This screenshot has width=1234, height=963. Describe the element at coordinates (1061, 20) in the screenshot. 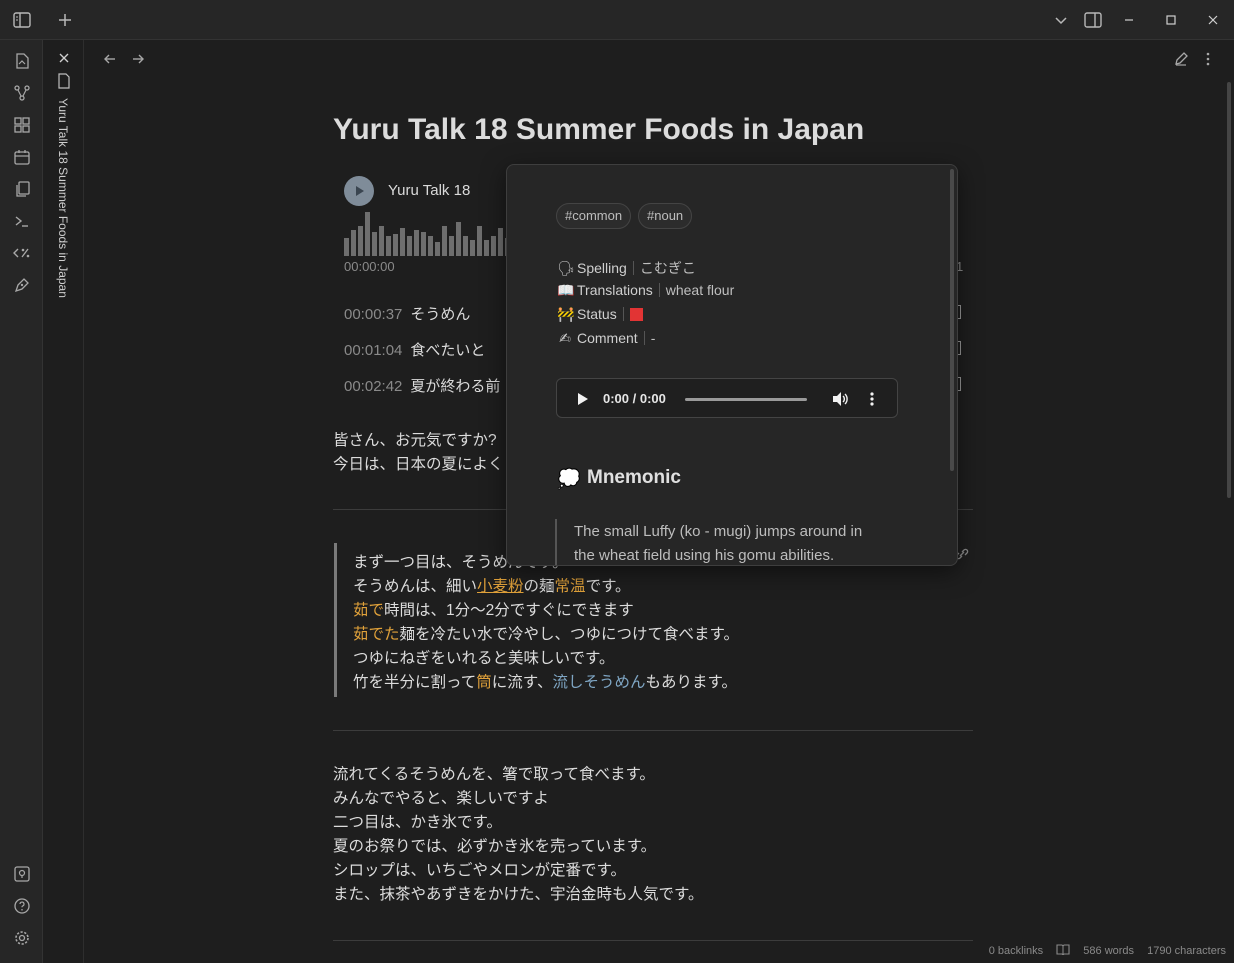

I see `tab-list-chevron-icon` at that location.